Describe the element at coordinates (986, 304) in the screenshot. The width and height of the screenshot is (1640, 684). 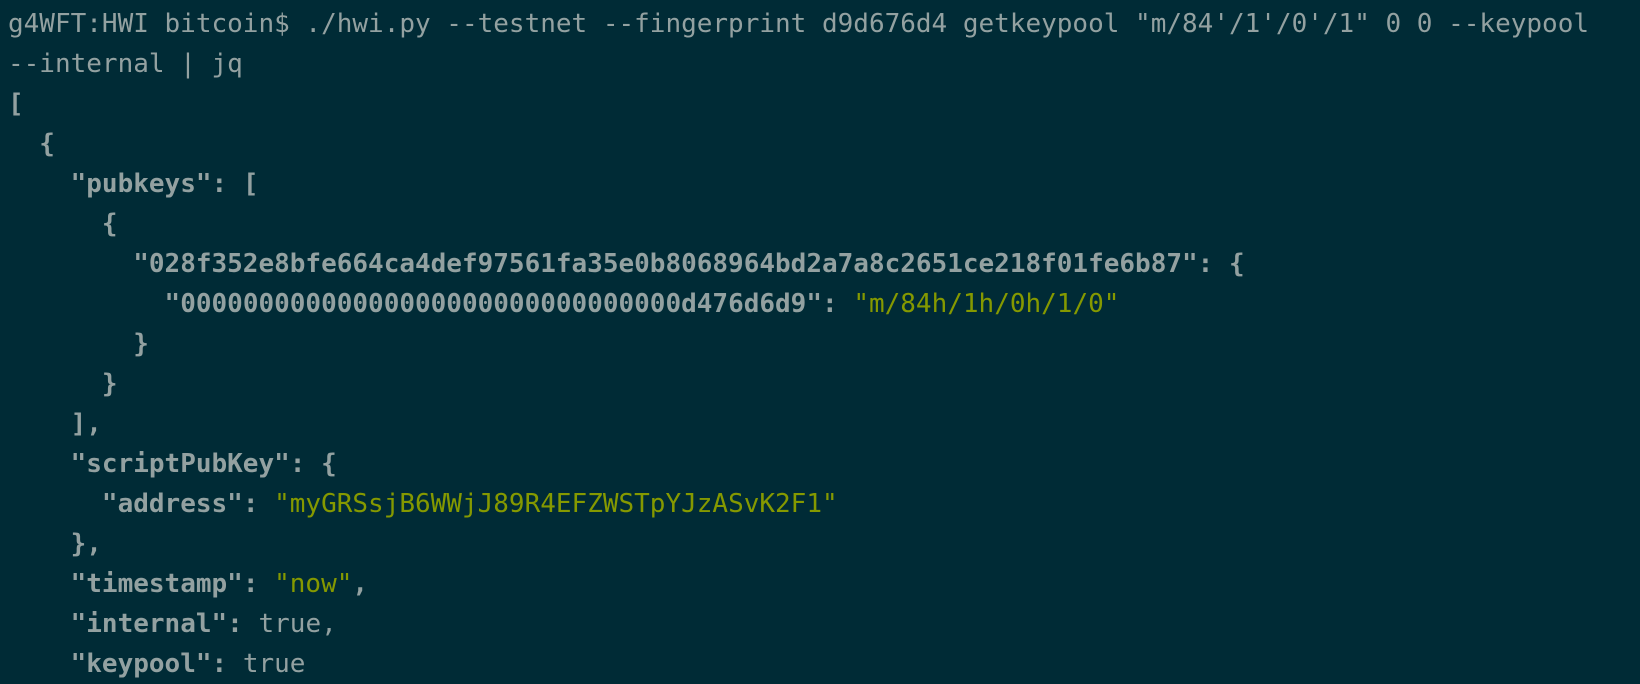
I see `derivation-path-value: "m/84h/1h/0h/1/0"` at that location.